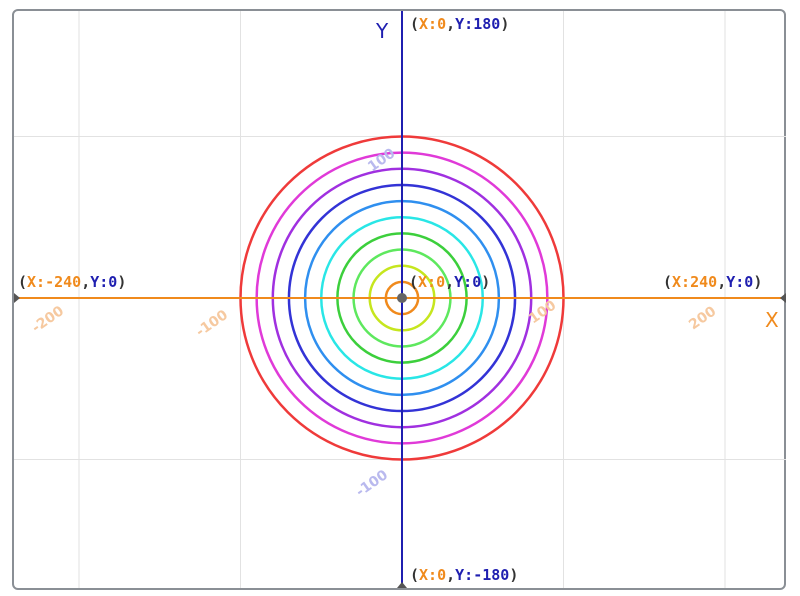  What do you see at coordinates (712, 282) in the screenshot?
I see `right-coordinate-label: (X:240,Y:0)` at bounding box center [712, 282].